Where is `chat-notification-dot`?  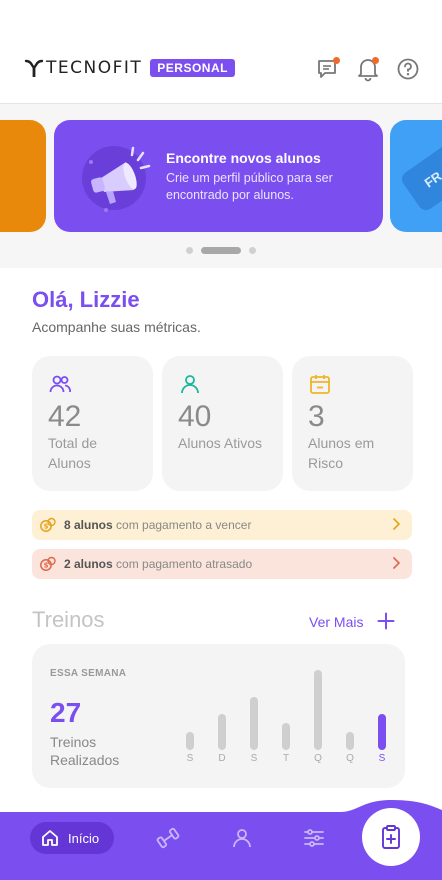 chat-notification-dot is located at coordinates (336, 60).